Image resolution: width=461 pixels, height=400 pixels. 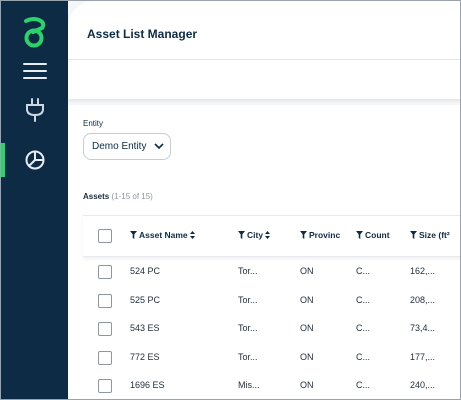 I want to click on select-all-checkbox, so click(x=105, y=236).